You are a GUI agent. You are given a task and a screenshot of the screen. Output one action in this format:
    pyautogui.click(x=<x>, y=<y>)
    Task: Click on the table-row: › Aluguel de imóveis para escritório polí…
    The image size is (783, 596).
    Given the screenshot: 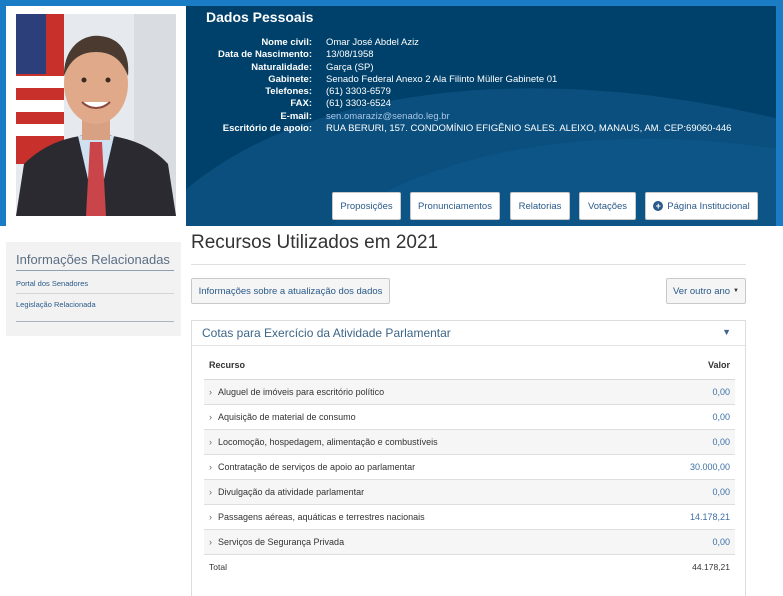 What is the action you would take?
    pyautogui.click(x=469, y=392)
    